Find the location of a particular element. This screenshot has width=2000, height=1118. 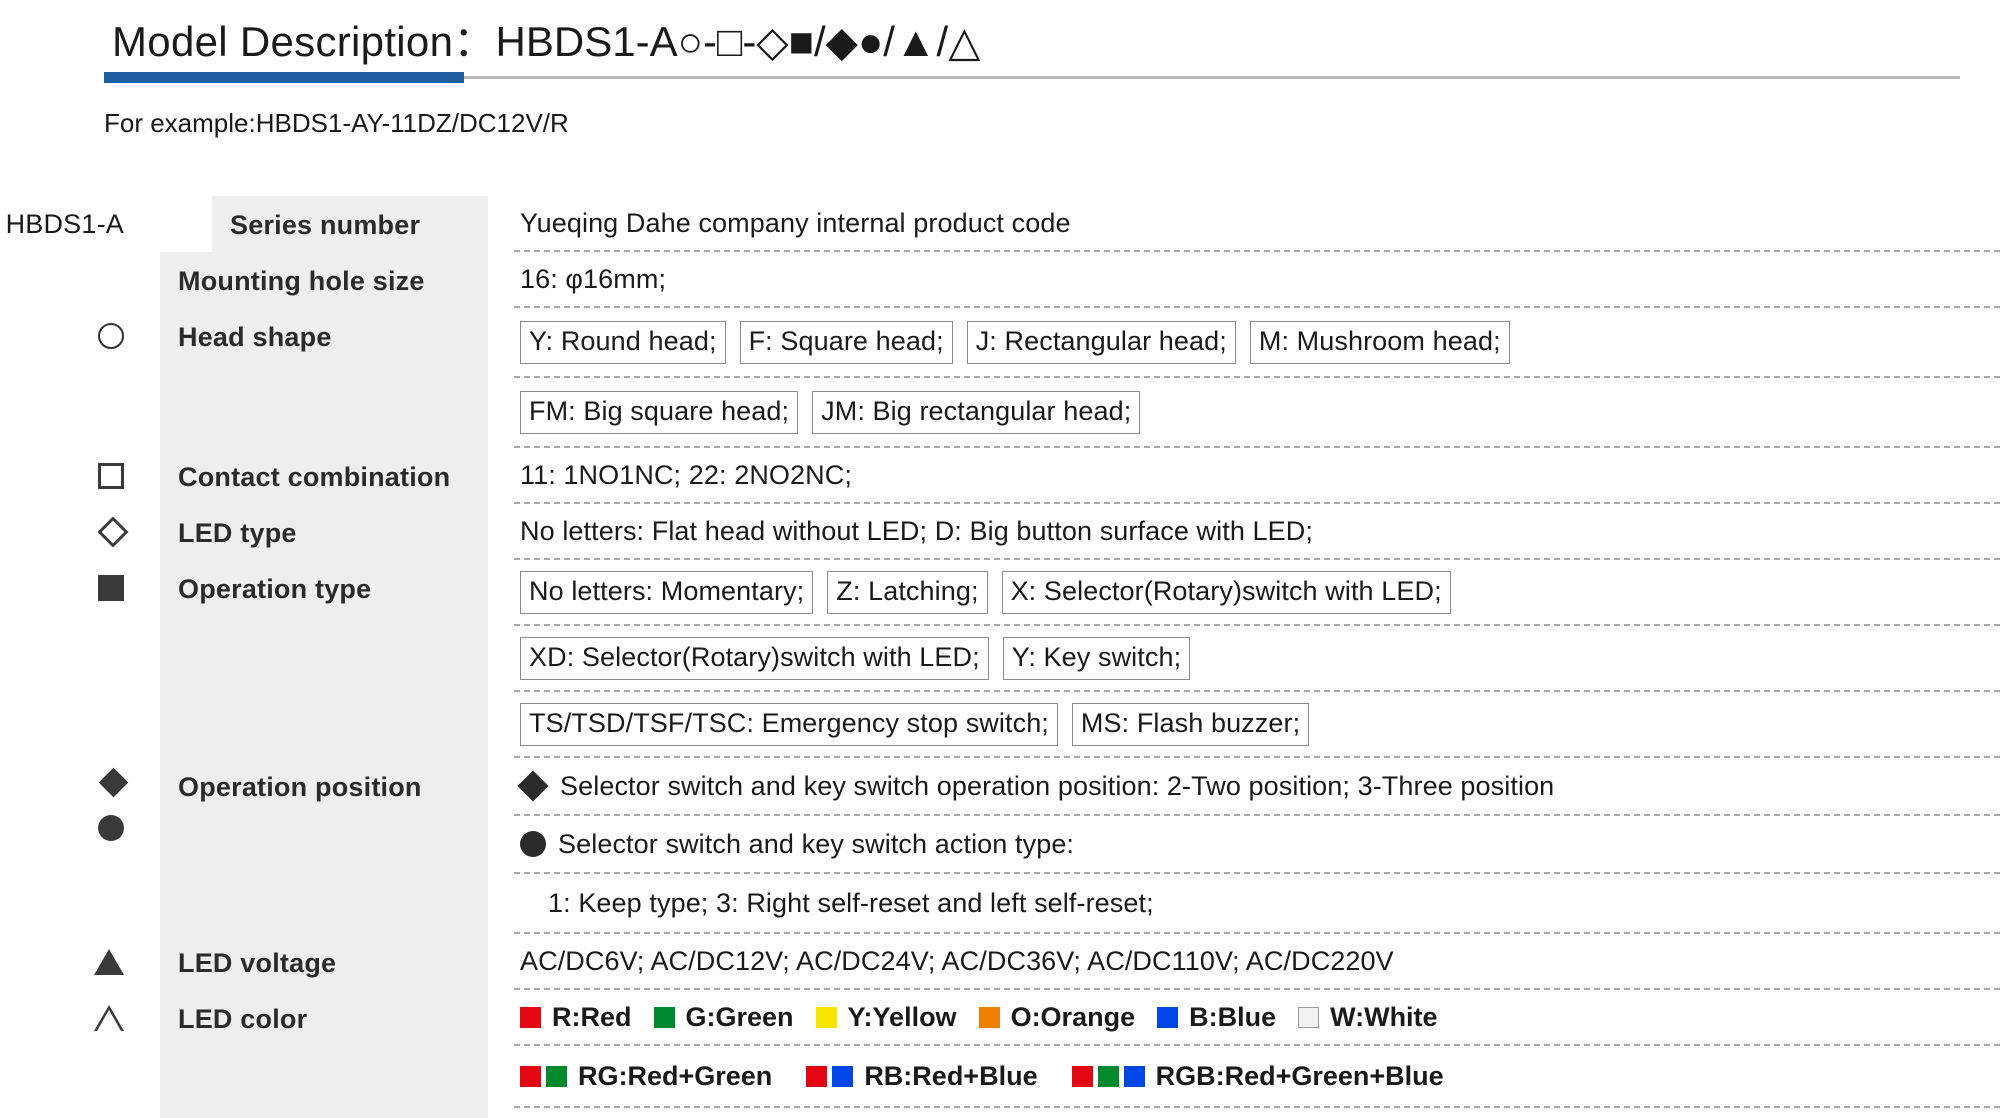

header-accent-bar is located at coordinates (284, 77).